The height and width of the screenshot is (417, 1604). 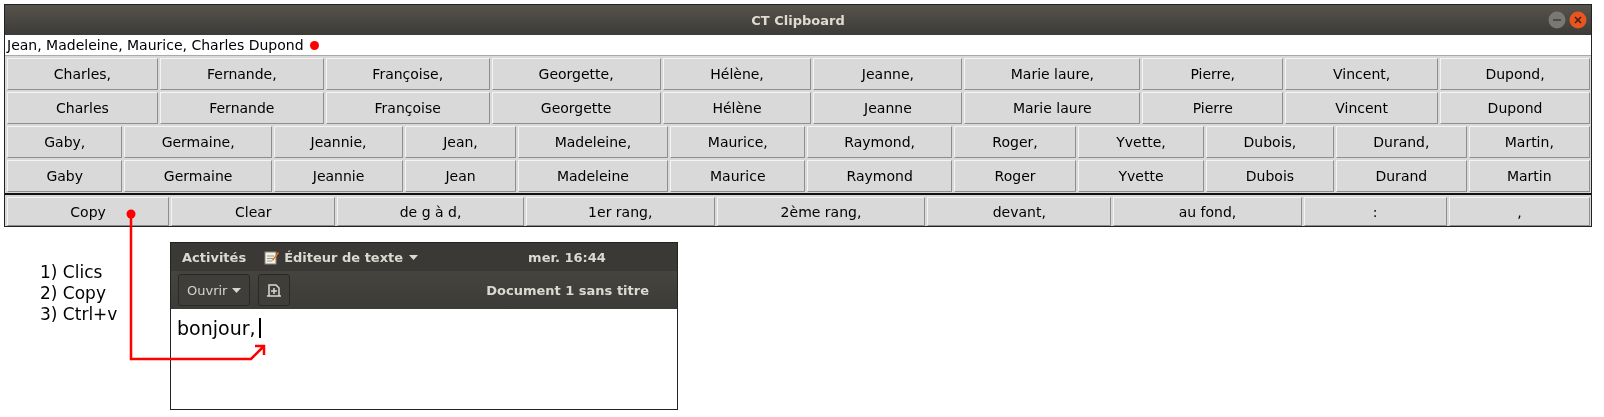 What do you see at coordinates (1362, 74) in the screenshot?
I see `name-button: Vincent,` at bounding box center [1362, 74].